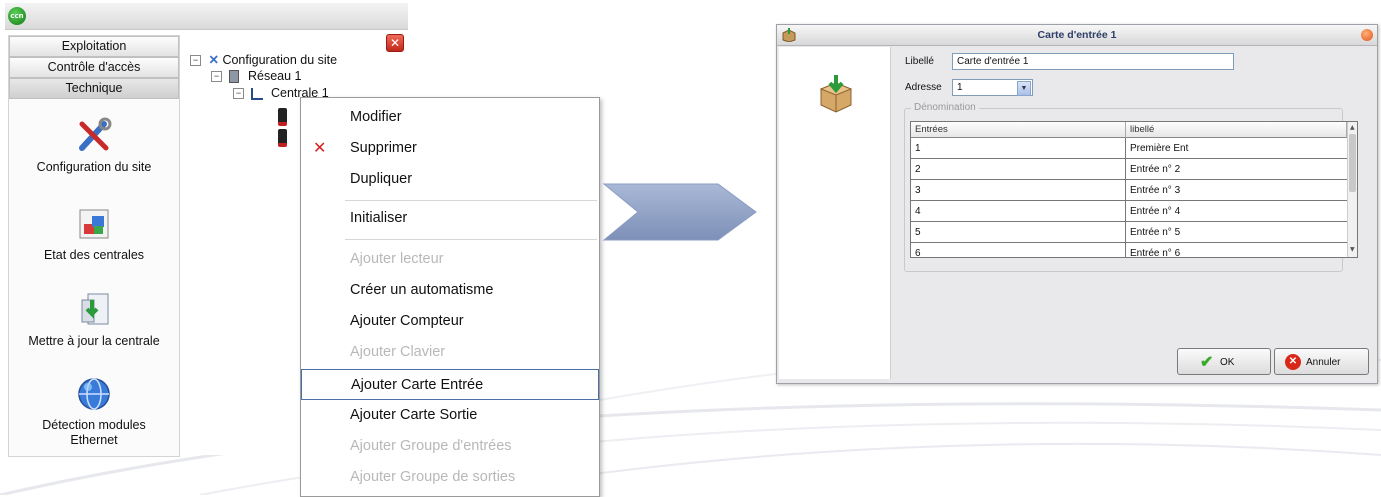 The width and height of the screenshot is (1381, 497). What do you see at coordinates (1207, 362) in the screenshot?
I see `check-icon: ✔` at bounding box center [1207, 362].